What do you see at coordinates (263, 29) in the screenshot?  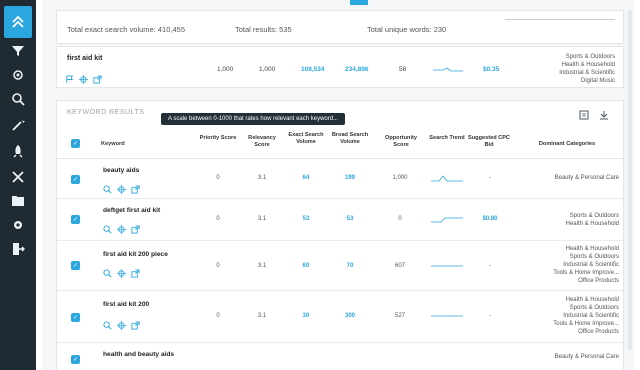 I see `total-results-text: Total results: 535` at bounding box center [263, 29].